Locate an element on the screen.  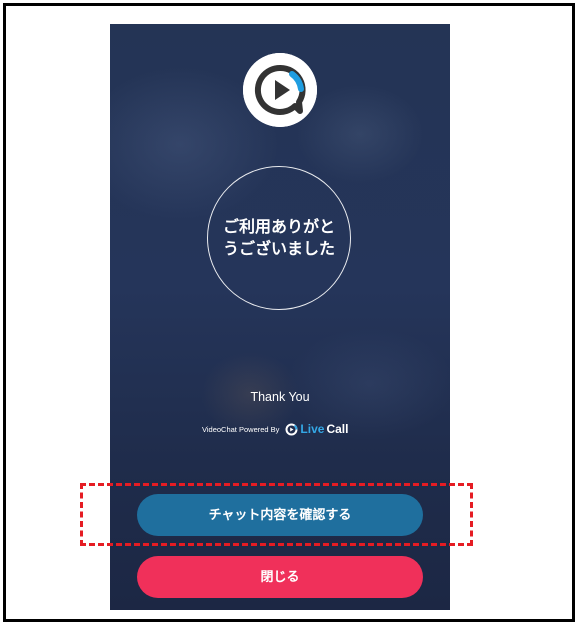
brand-live: Live is located at coordinates (312, 429).